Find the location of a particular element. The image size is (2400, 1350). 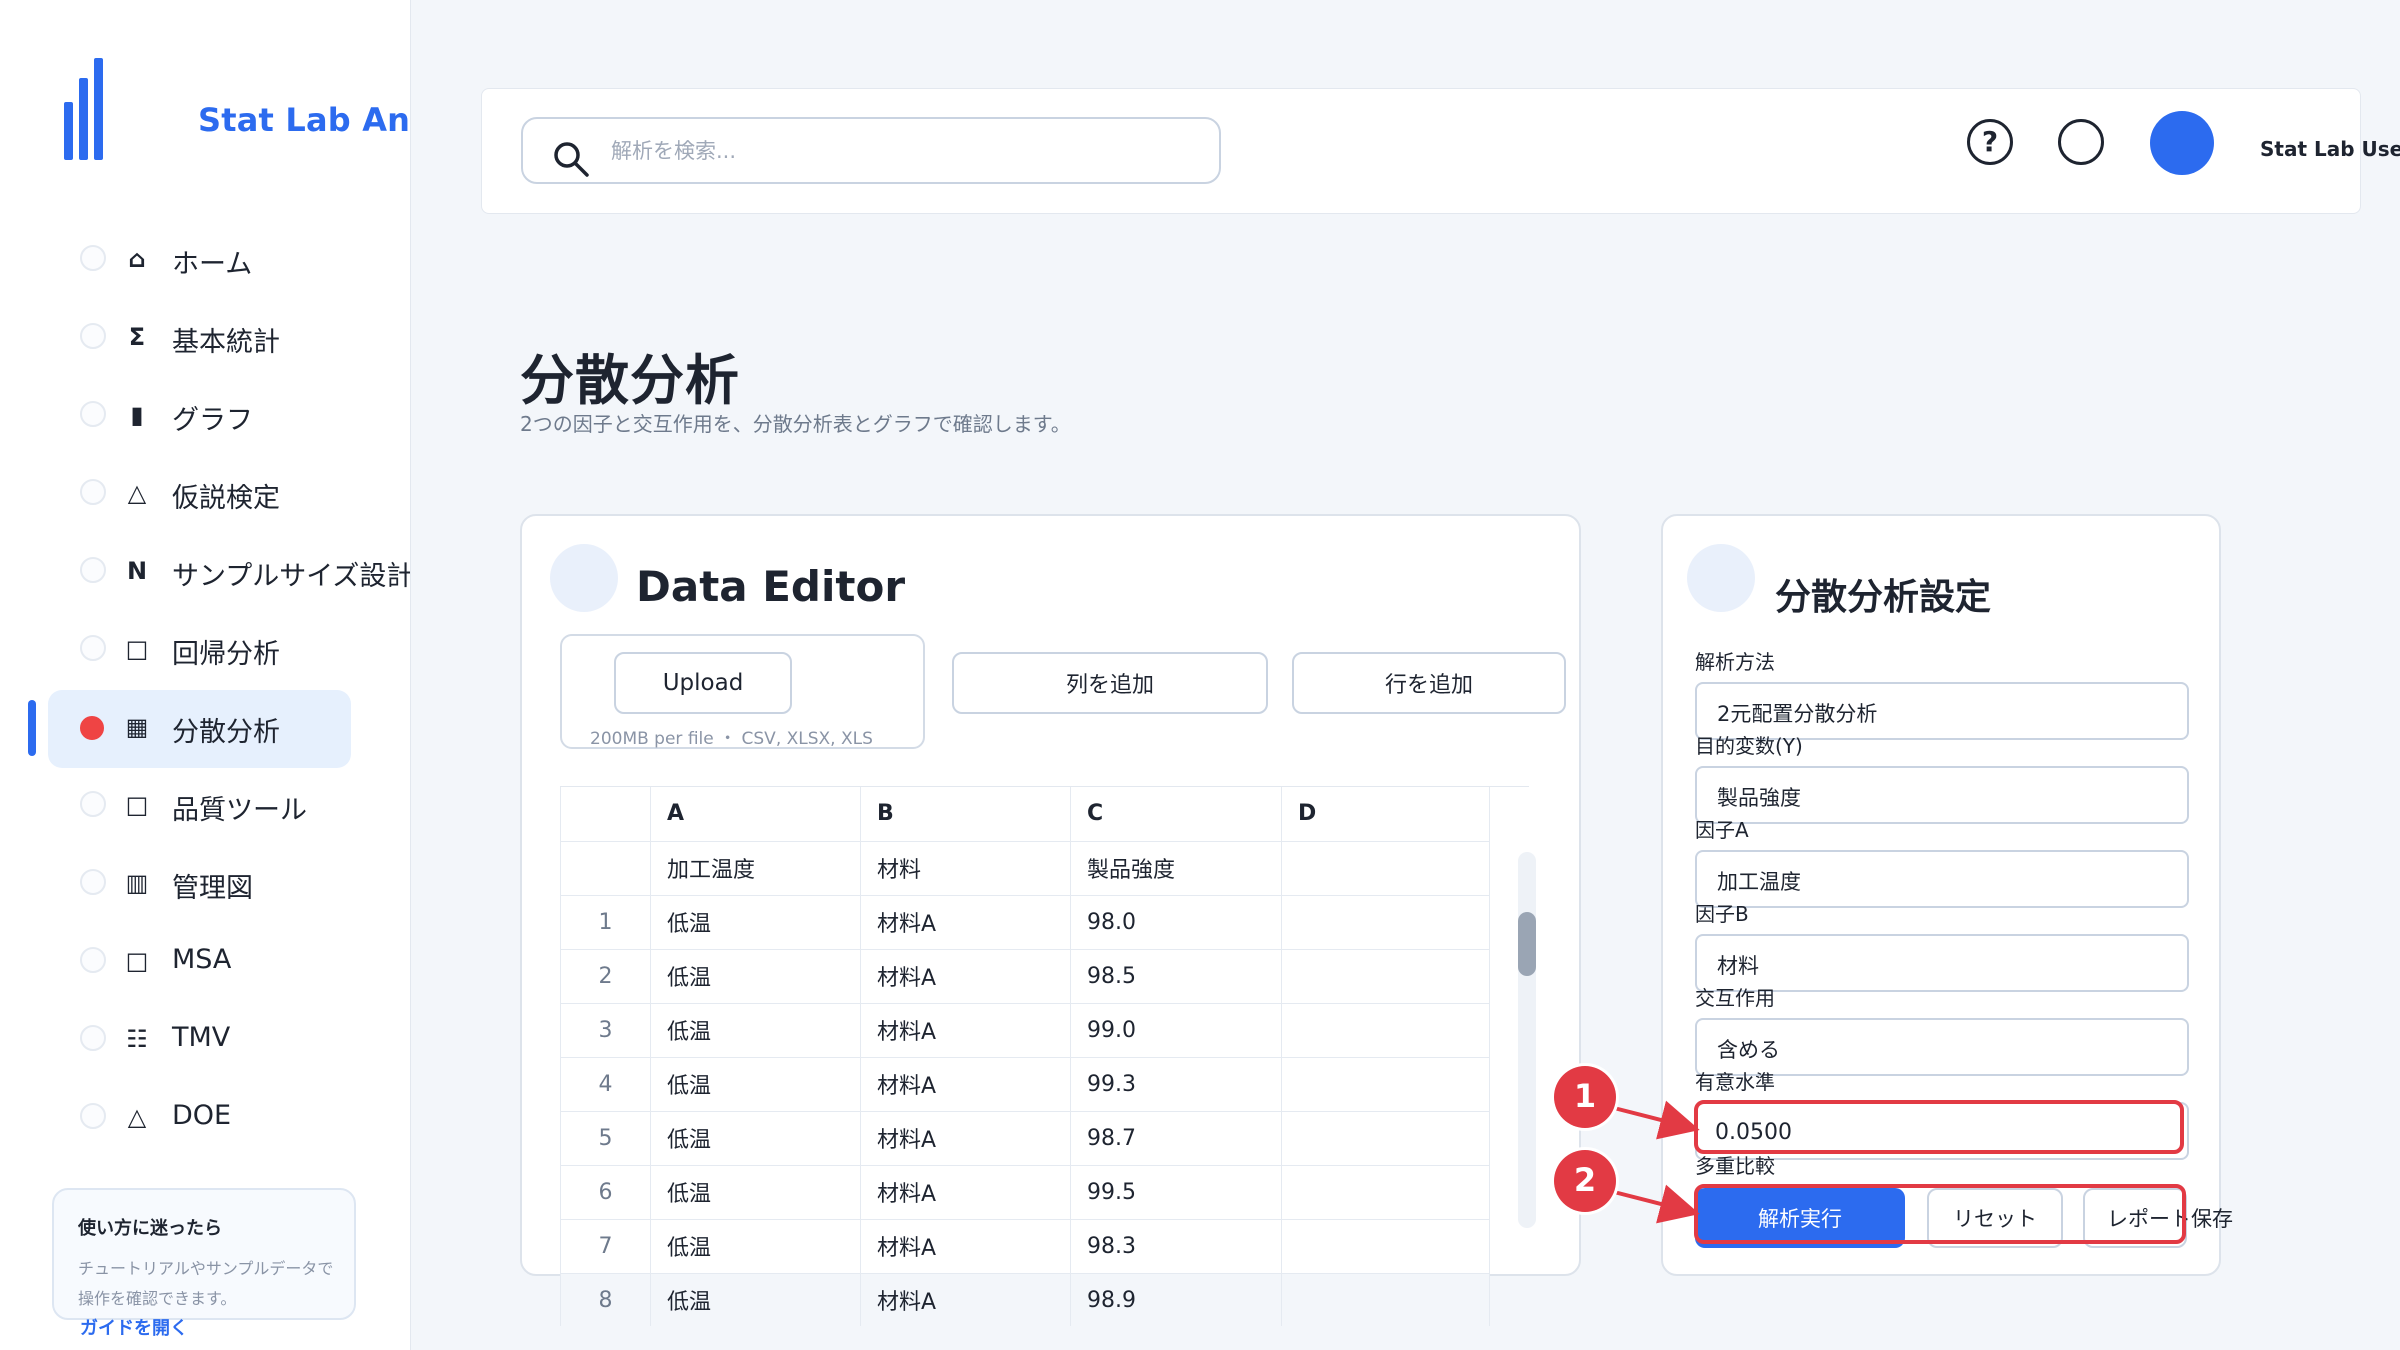

table-cell: 98.0 is located at coordinates (1176, 922).